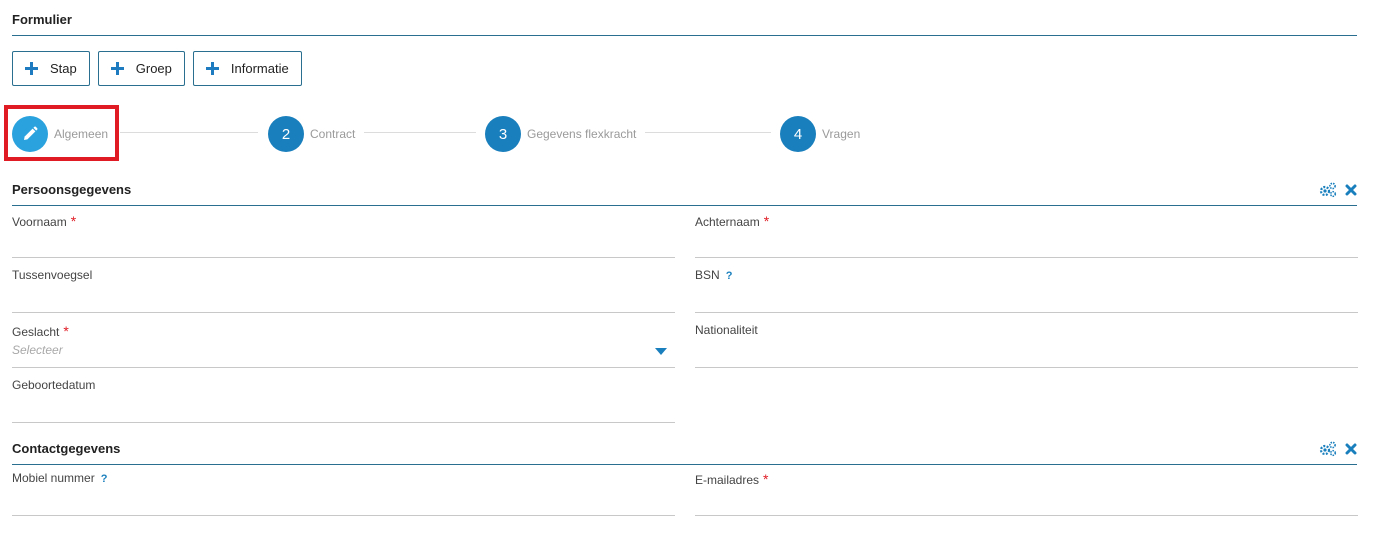  Describe the element at coordinates (63, 68) in the screenshot. I see `add-step-label: Stap` at that location.